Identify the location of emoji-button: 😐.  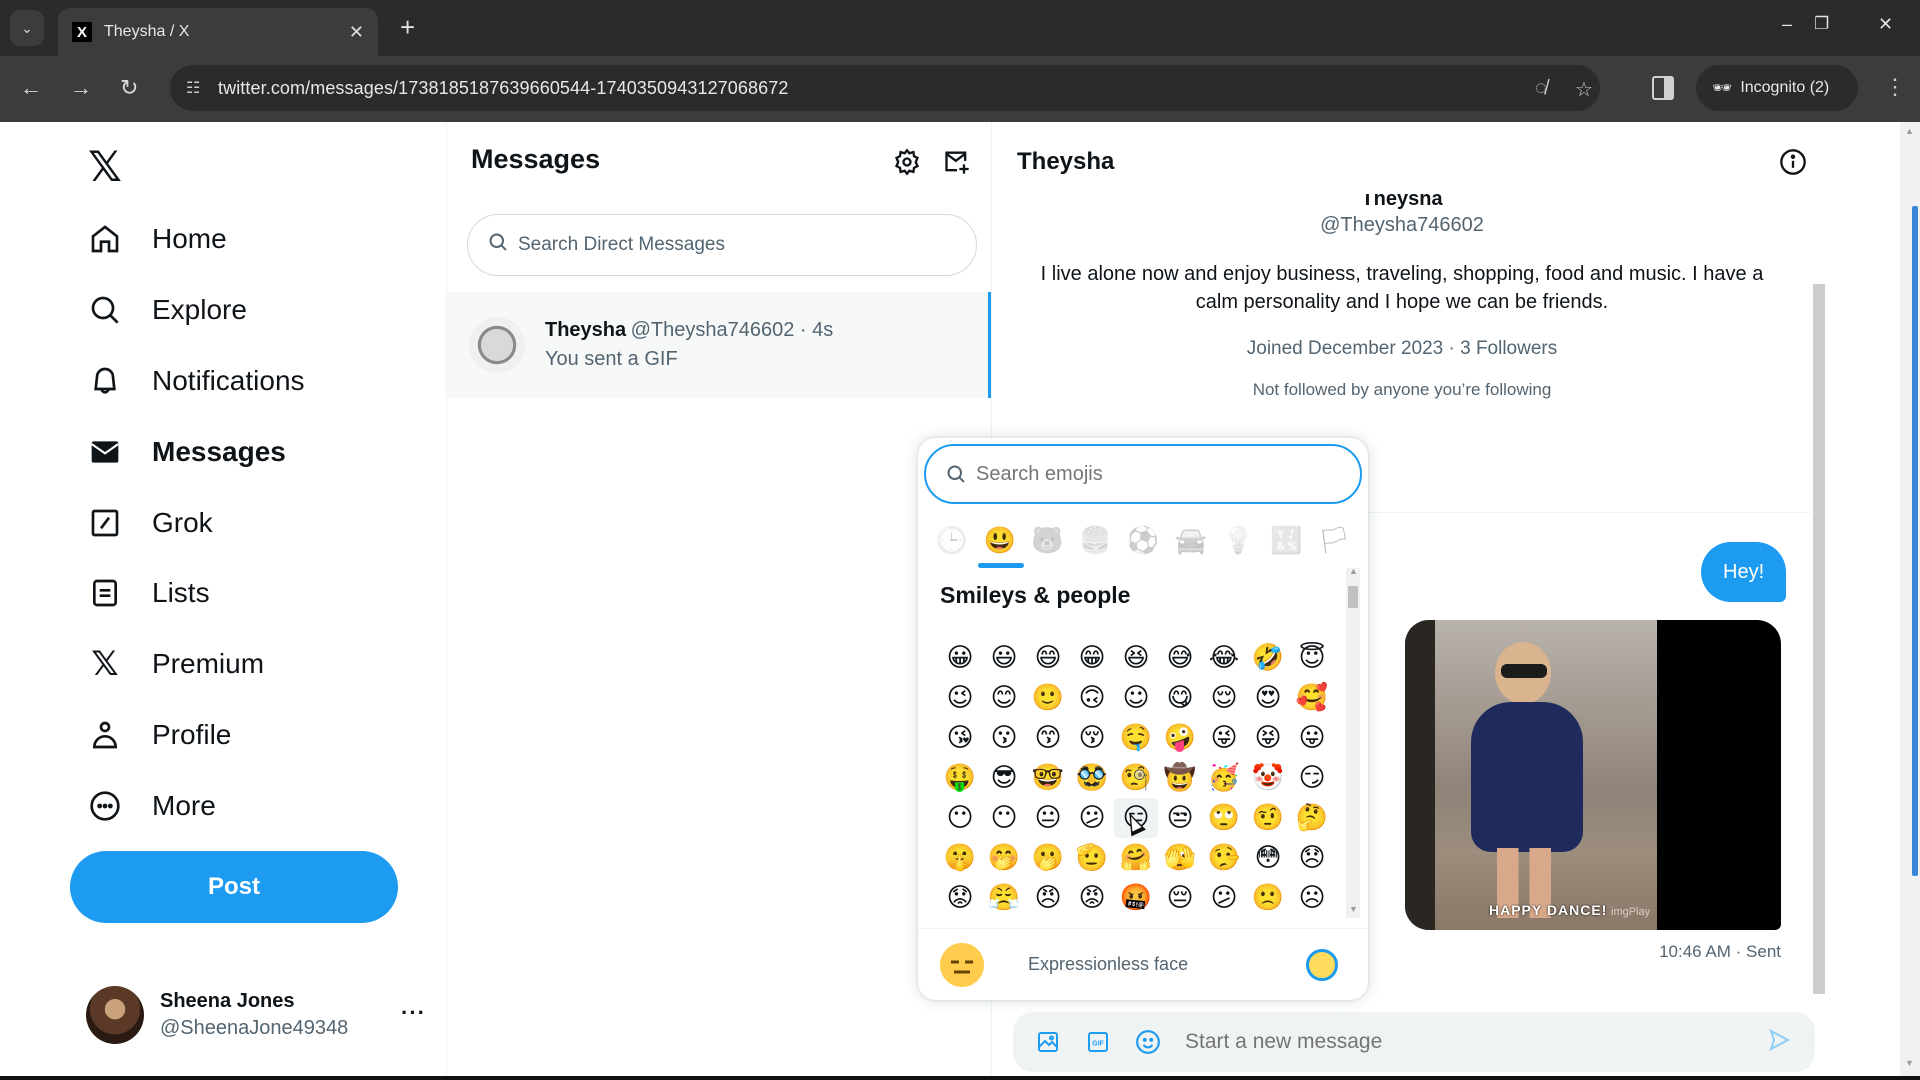
(1048, 818).